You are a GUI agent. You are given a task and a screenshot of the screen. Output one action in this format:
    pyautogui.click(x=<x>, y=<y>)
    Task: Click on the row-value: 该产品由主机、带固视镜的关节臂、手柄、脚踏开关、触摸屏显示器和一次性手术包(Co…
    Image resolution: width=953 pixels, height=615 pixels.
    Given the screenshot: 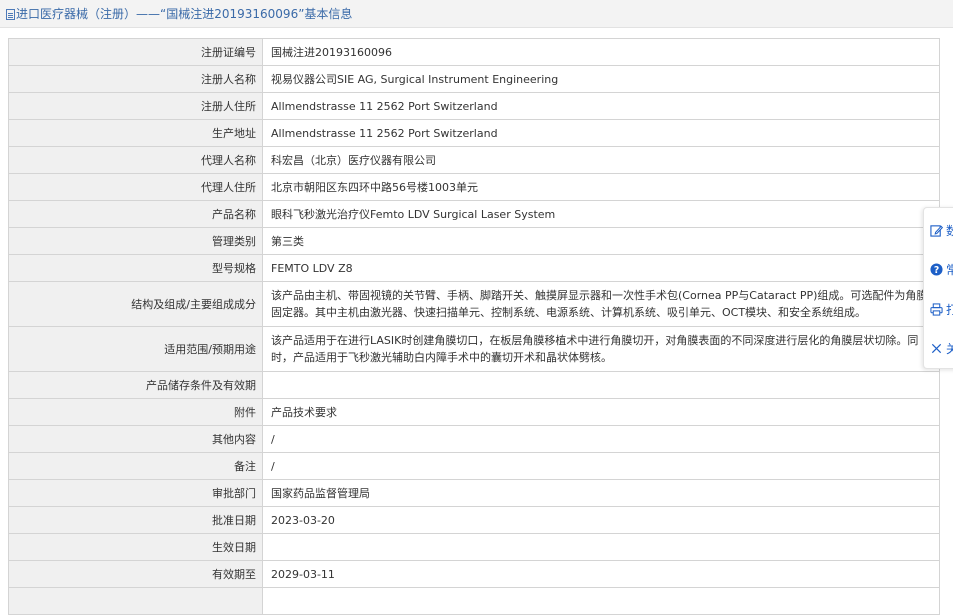 What is the action you would take?
    pyautogui.click(x=601, y=304)
    